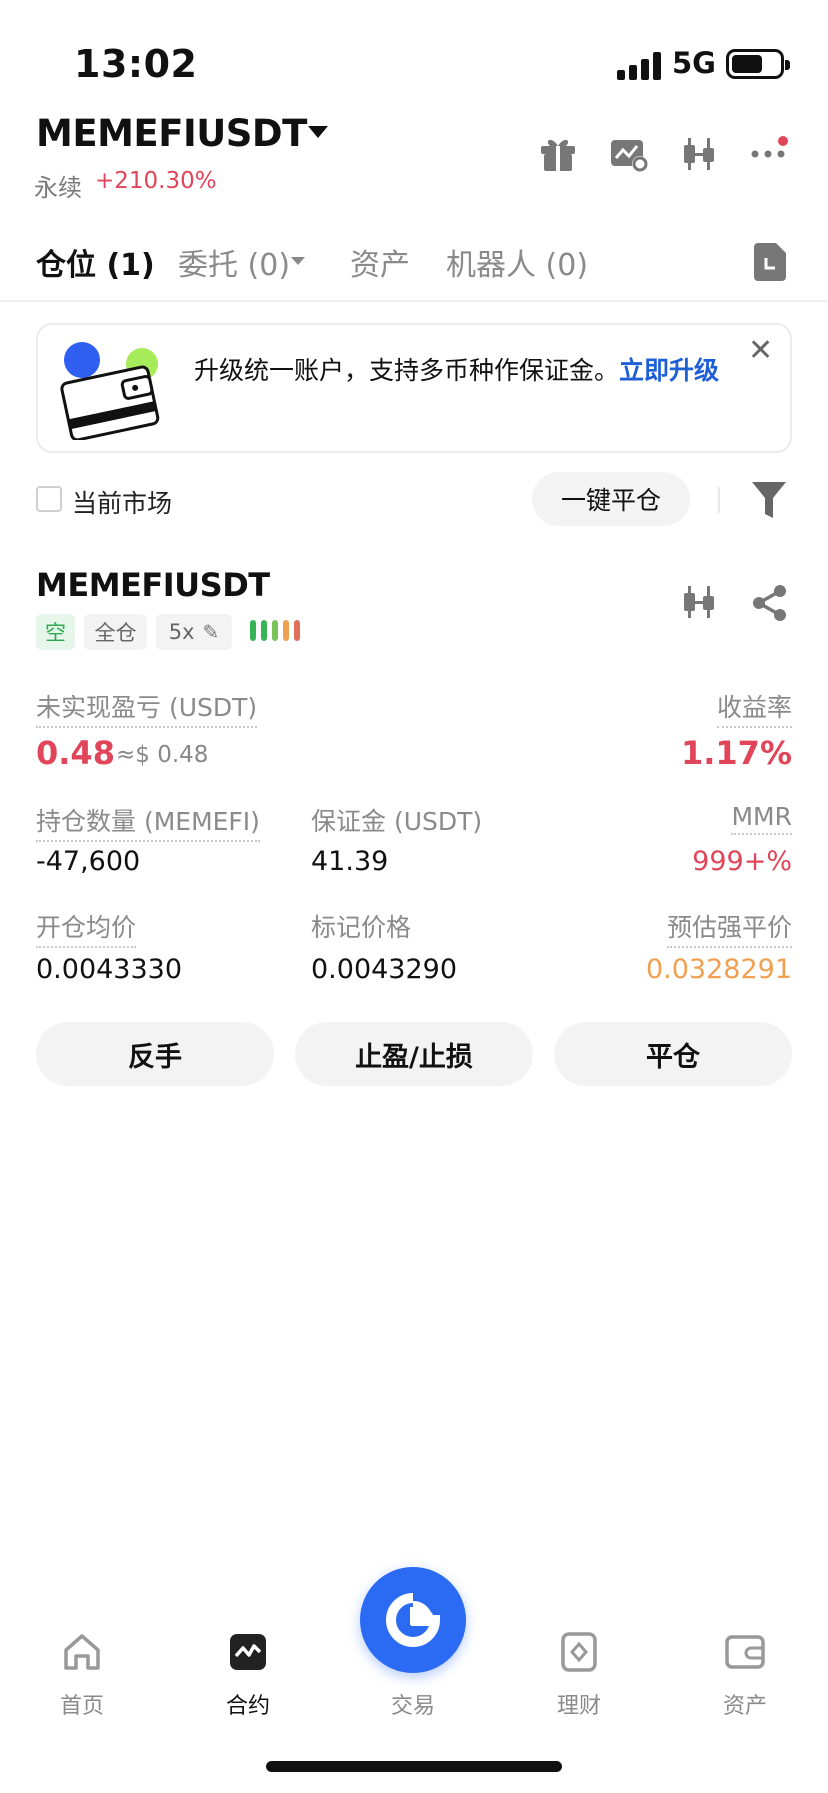 The width and height of the screenshot is (828, 1793). I want to click on candlestick-icon, so click(700, 154).